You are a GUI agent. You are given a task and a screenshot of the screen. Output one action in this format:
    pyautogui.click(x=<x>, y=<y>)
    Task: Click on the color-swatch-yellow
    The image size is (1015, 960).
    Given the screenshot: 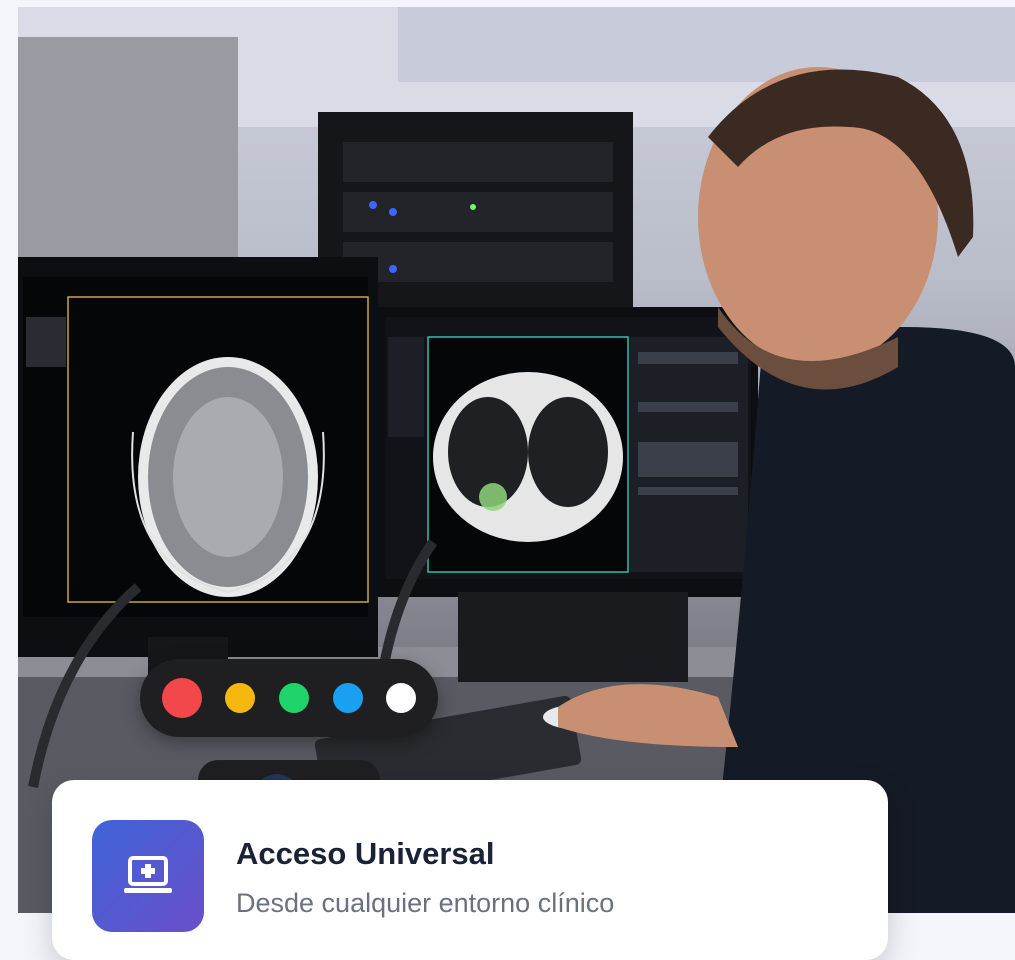 What is the action you would take?
    pyautogui.click(x=240, y=698)
    